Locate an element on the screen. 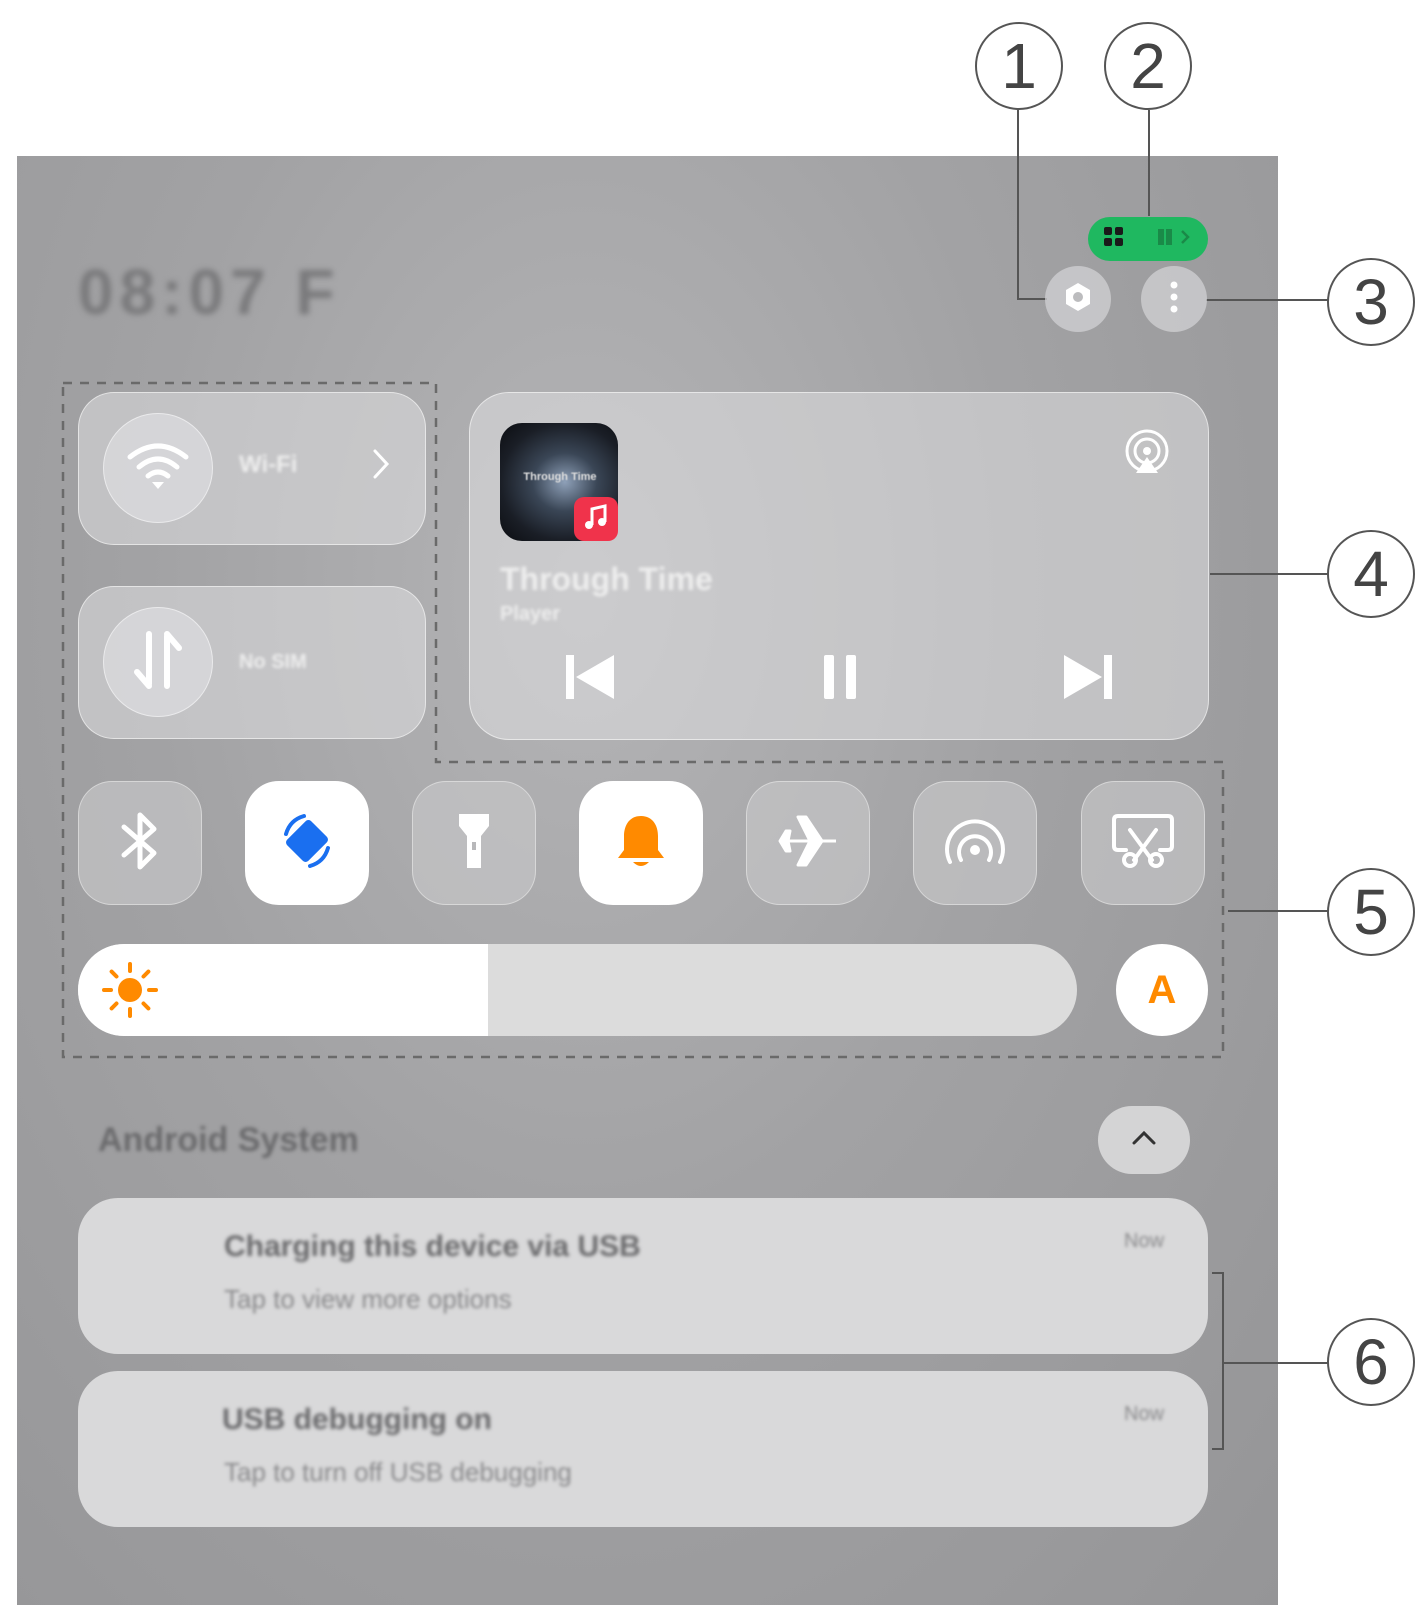  notification-group-title: Android System is located at coordinates (228, 1140).